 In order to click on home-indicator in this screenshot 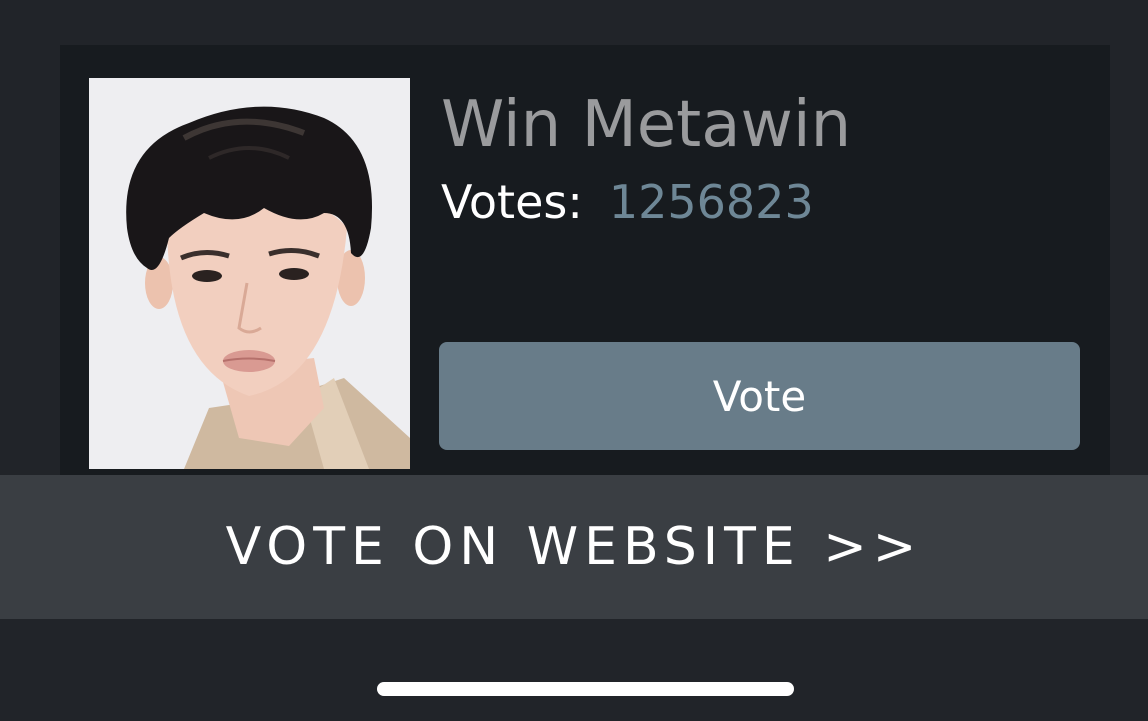, I will do `click(585, 689)`.